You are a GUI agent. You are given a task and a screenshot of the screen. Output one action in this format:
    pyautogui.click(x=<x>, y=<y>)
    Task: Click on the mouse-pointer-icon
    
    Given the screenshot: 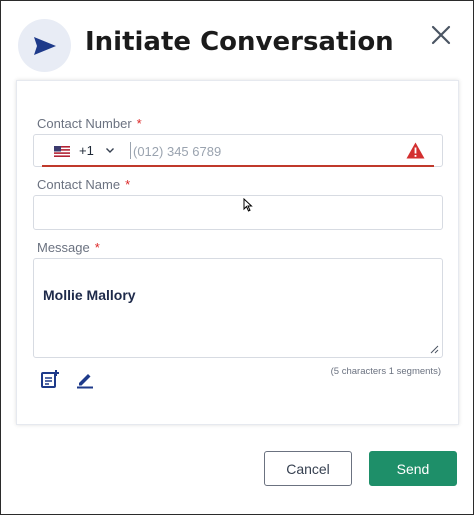 What is the action you would take?
    pyautogui.click(x=248, y=205)
    